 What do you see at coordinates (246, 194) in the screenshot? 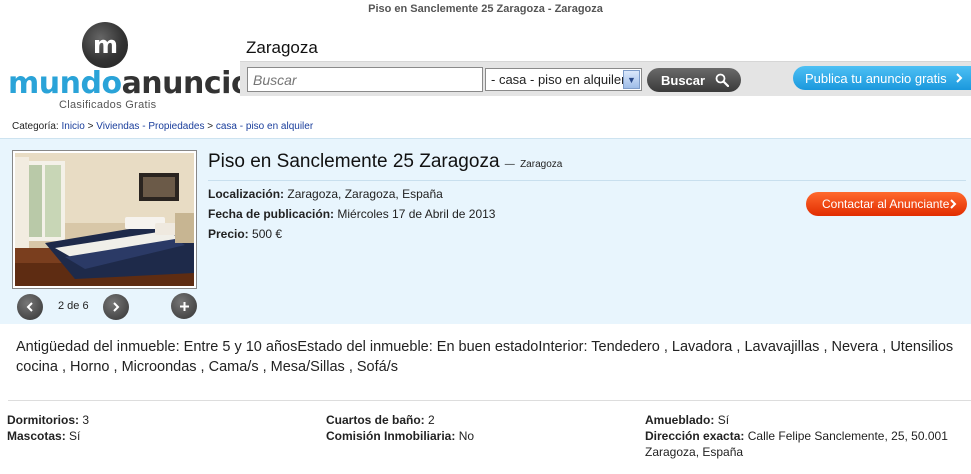
I see `location-label: Localización:` at bounding box center [246, 194].